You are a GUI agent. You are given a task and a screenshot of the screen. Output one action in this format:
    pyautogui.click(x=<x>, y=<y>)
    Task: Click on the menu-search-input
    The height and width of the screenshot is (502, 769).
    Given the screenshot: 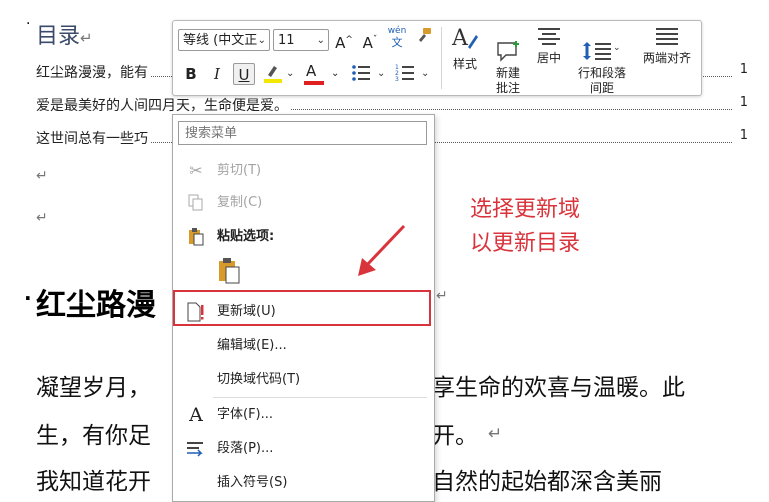 What is the action you would take?
    pyautogui.click(x=302, y=133)
    